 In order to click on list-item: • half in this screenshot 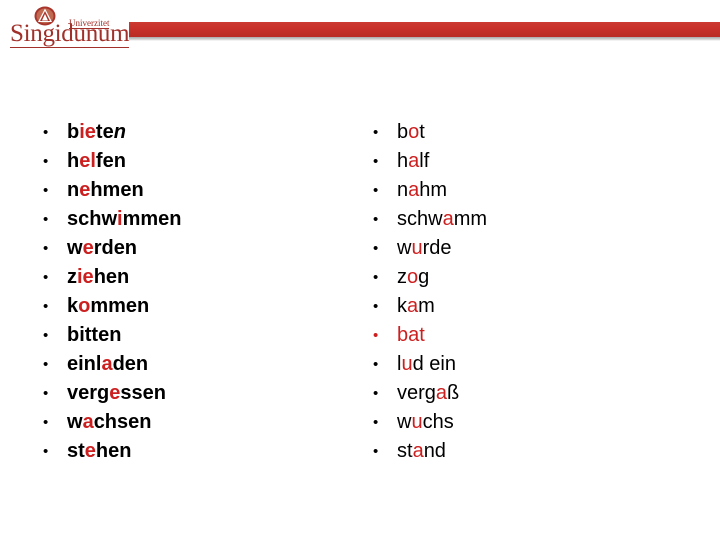, I will do `click(528, 161)`.